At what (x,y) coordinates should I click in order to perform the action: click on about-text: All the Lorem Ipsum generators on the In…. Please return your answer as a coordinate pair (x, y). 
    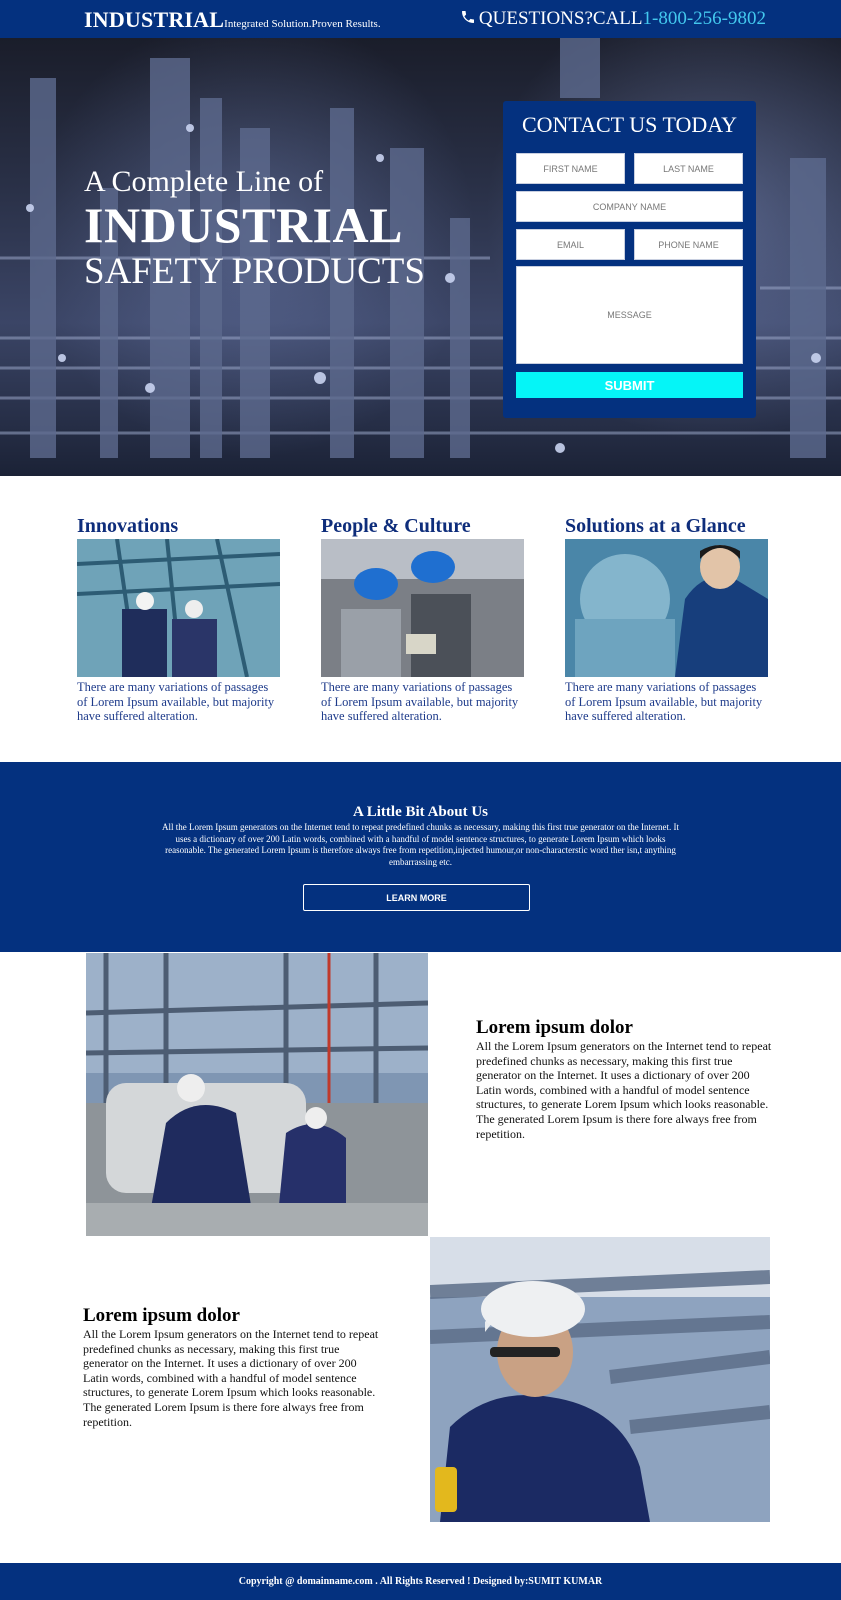
    Looking at the image, I should click on (420, 844).